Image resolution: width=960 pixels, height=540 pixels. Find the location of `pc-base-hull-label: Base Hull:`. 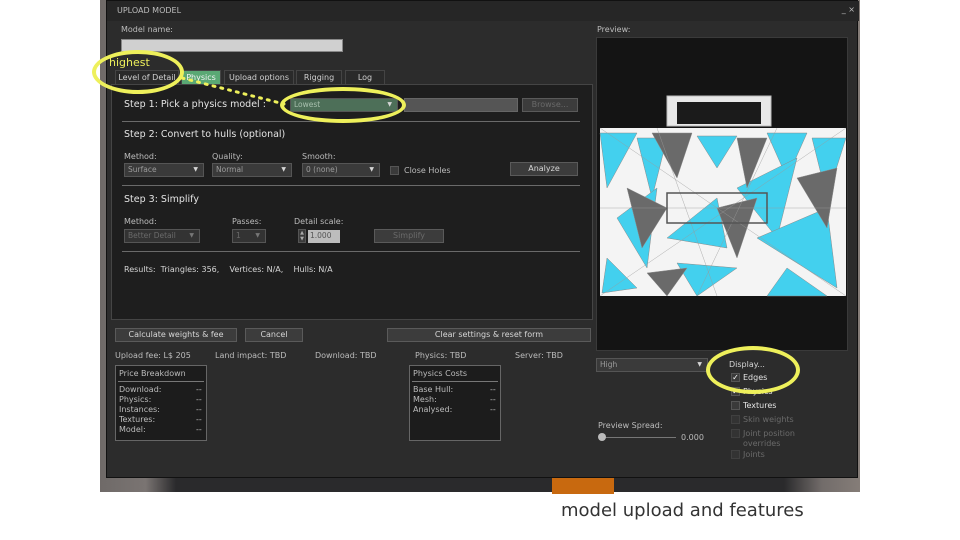

pc-base-hull-label: Base Hull: is located at coordinates (433, 389).